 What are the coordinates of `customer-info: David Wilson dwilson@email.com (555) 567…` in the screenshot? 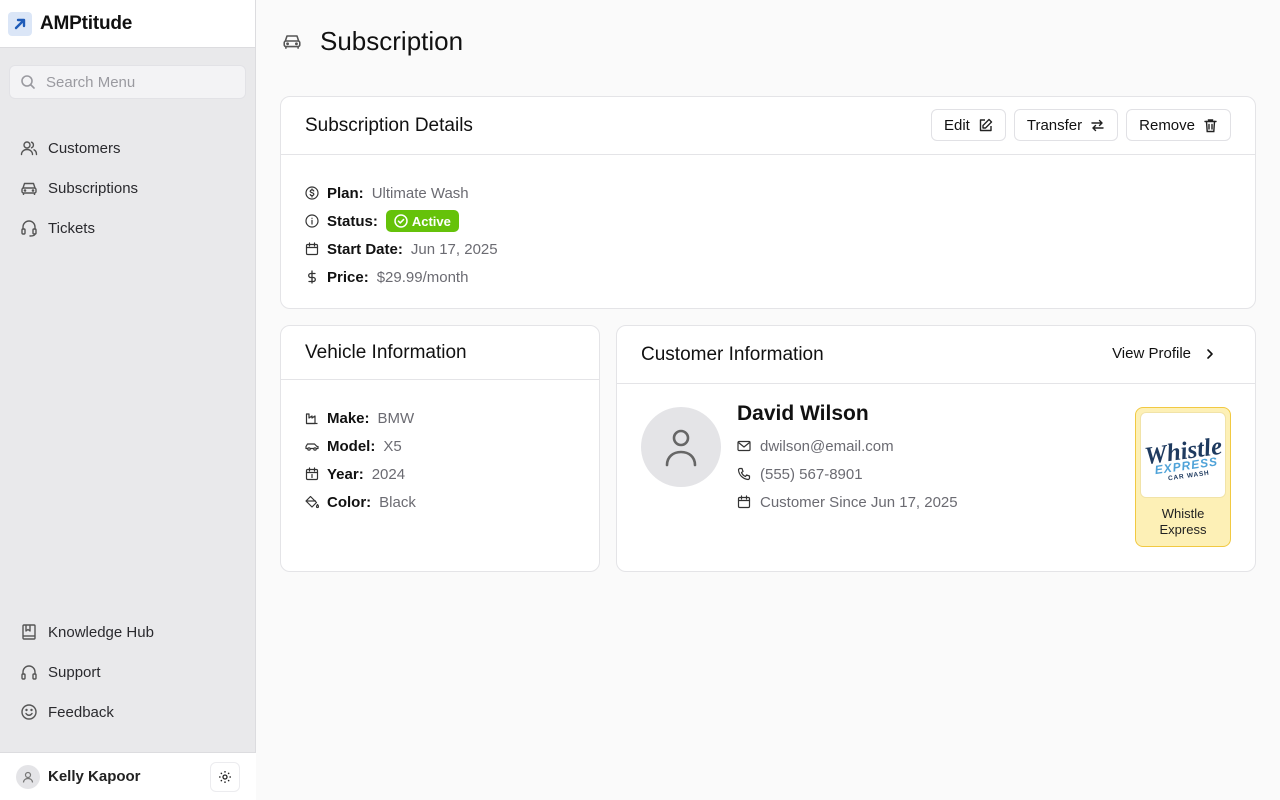 It's located at (847, 459).